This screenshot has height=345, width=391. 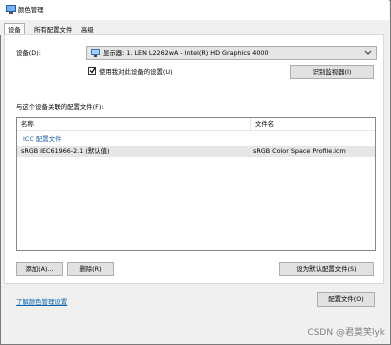 I want to click on device-label: 设备(D):, so click(x=28, y=53).